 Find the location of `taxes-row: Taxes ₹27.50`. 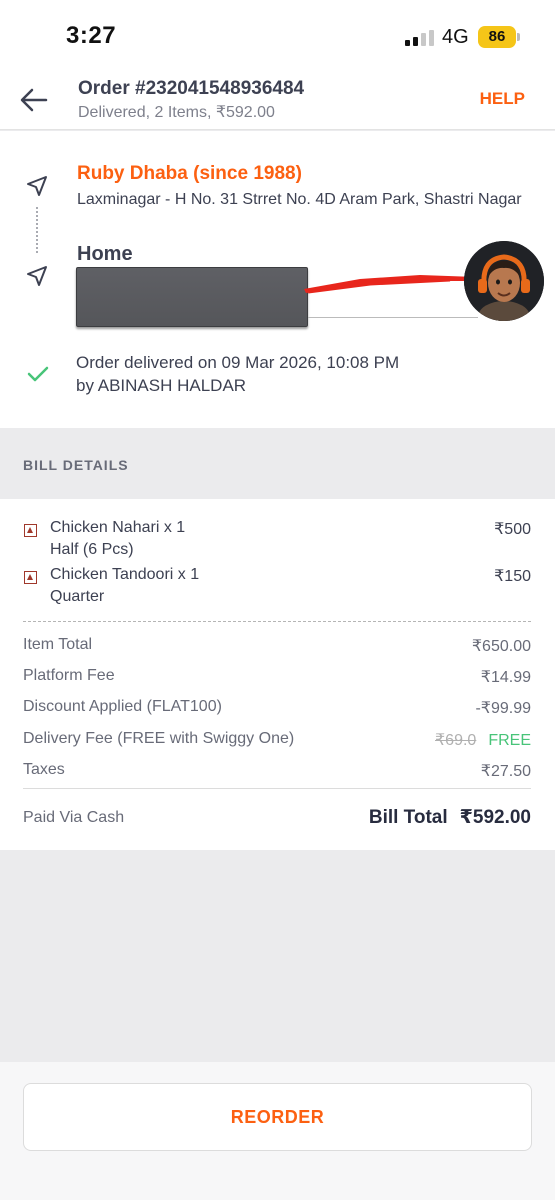

taxes-row: Taxes ₹27.50 is located at coordinates (277, 772).